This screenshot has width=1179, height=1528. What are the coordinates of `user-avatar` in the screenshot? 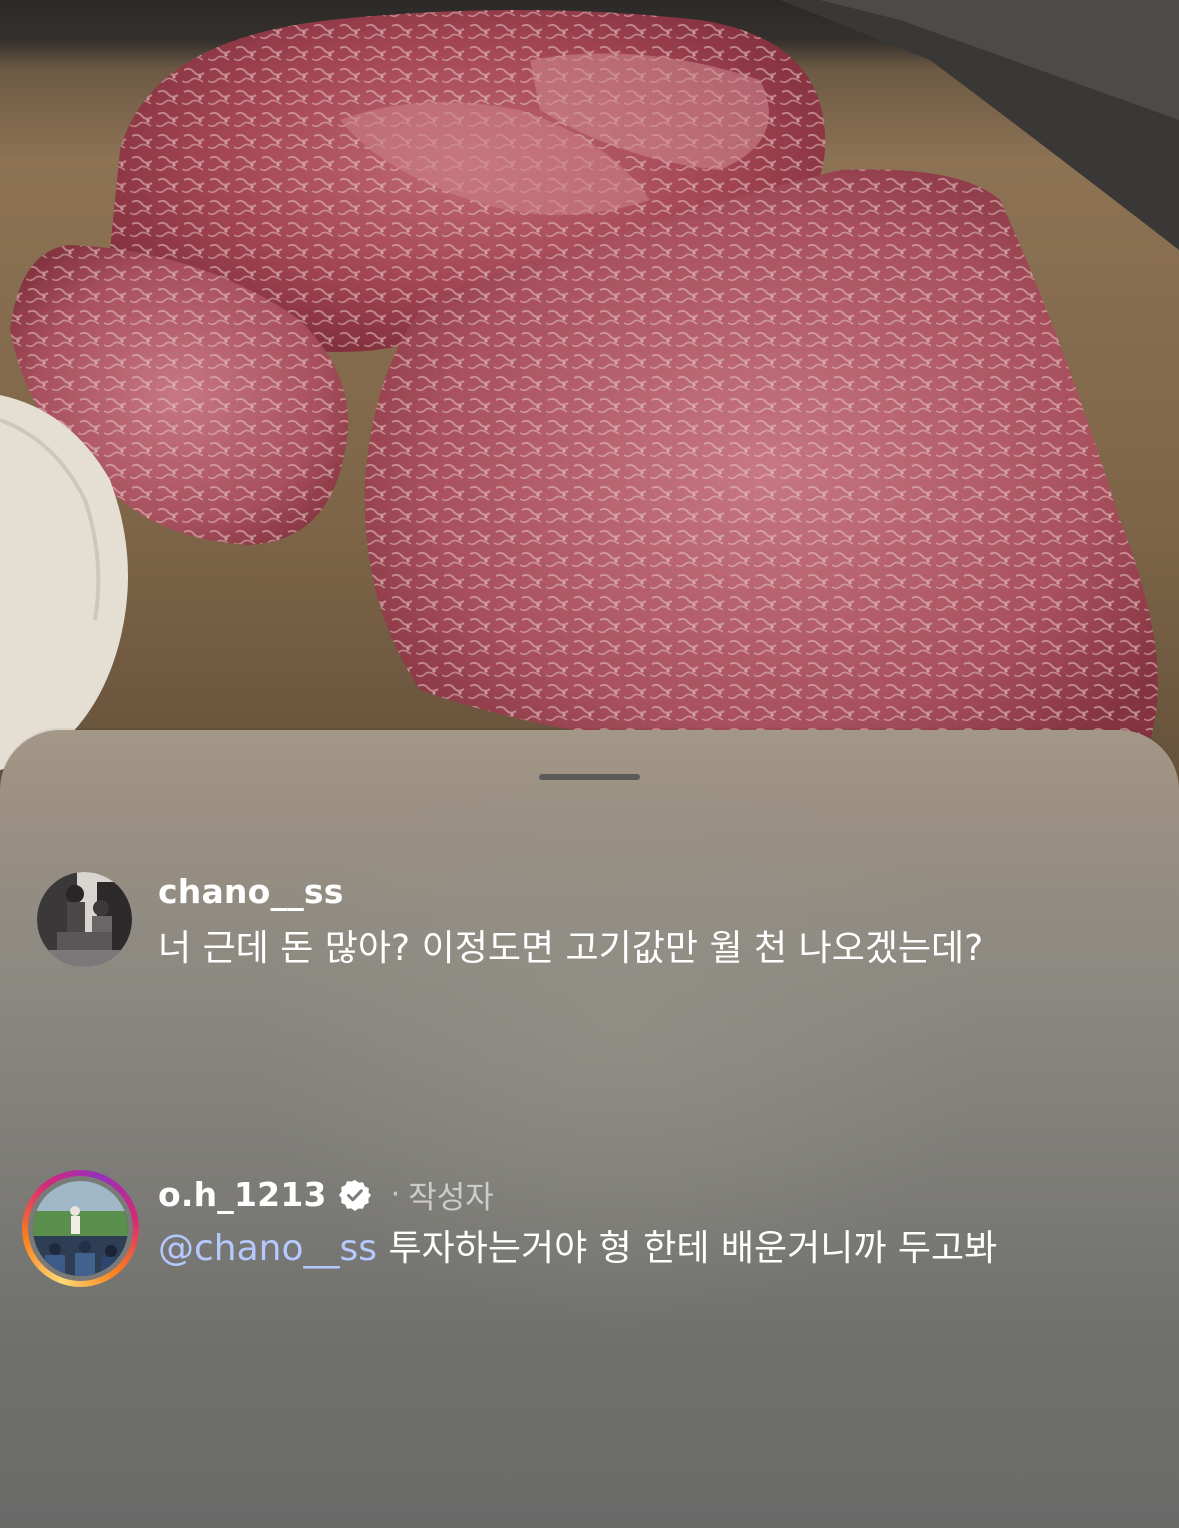 It's located at (84, 919).